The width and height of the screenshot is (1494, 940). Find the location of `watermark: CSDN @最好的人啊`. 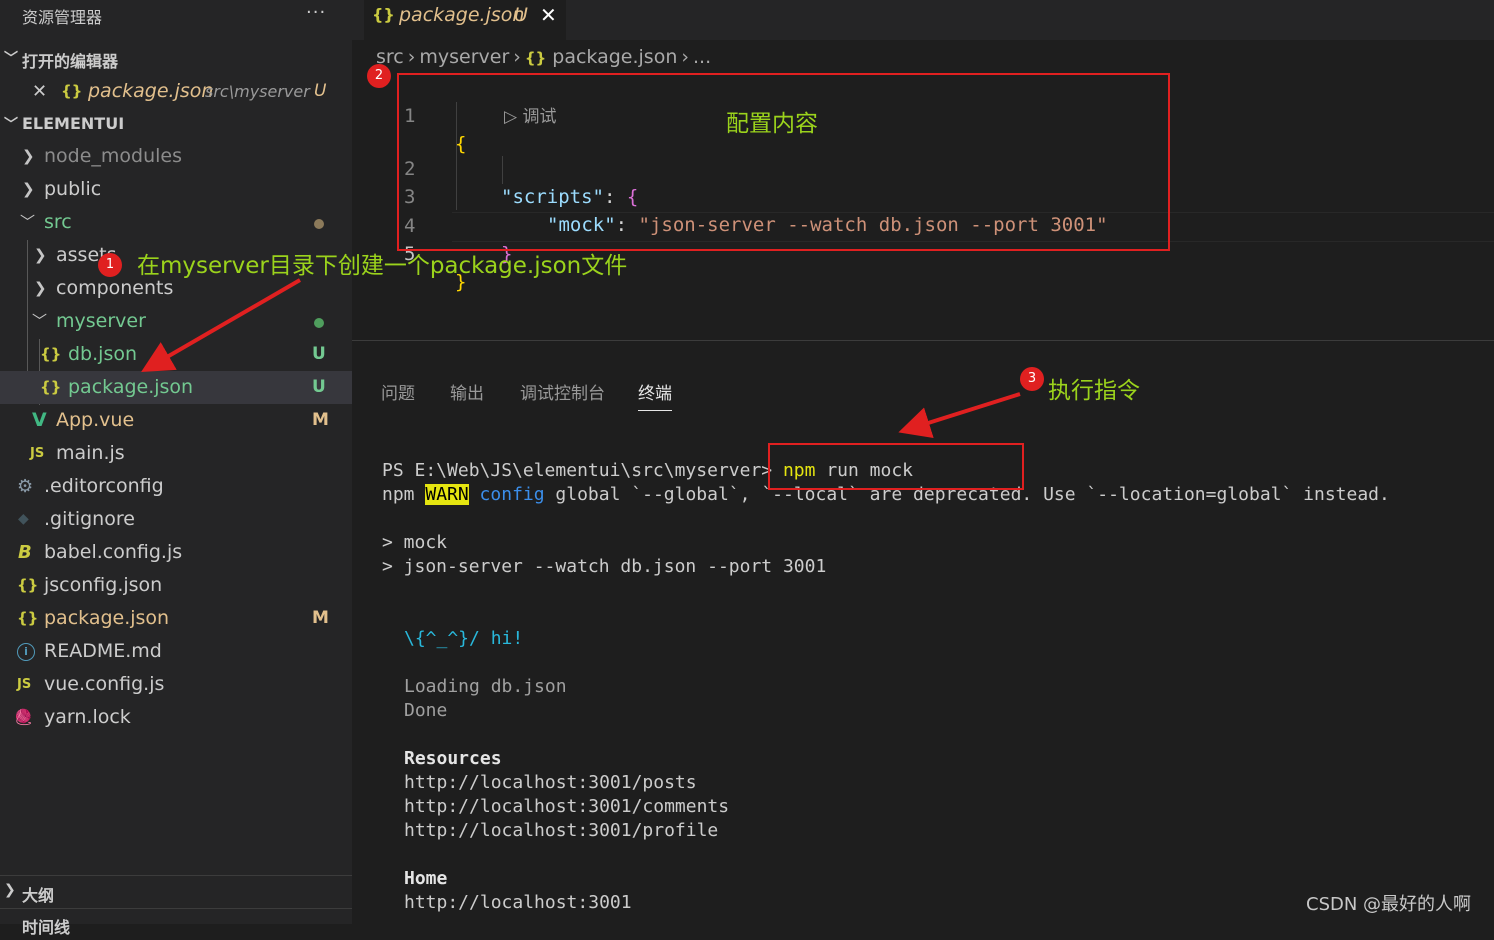

watermark: CSDN @最好的人啊 is located at coordinates (1389, 904).